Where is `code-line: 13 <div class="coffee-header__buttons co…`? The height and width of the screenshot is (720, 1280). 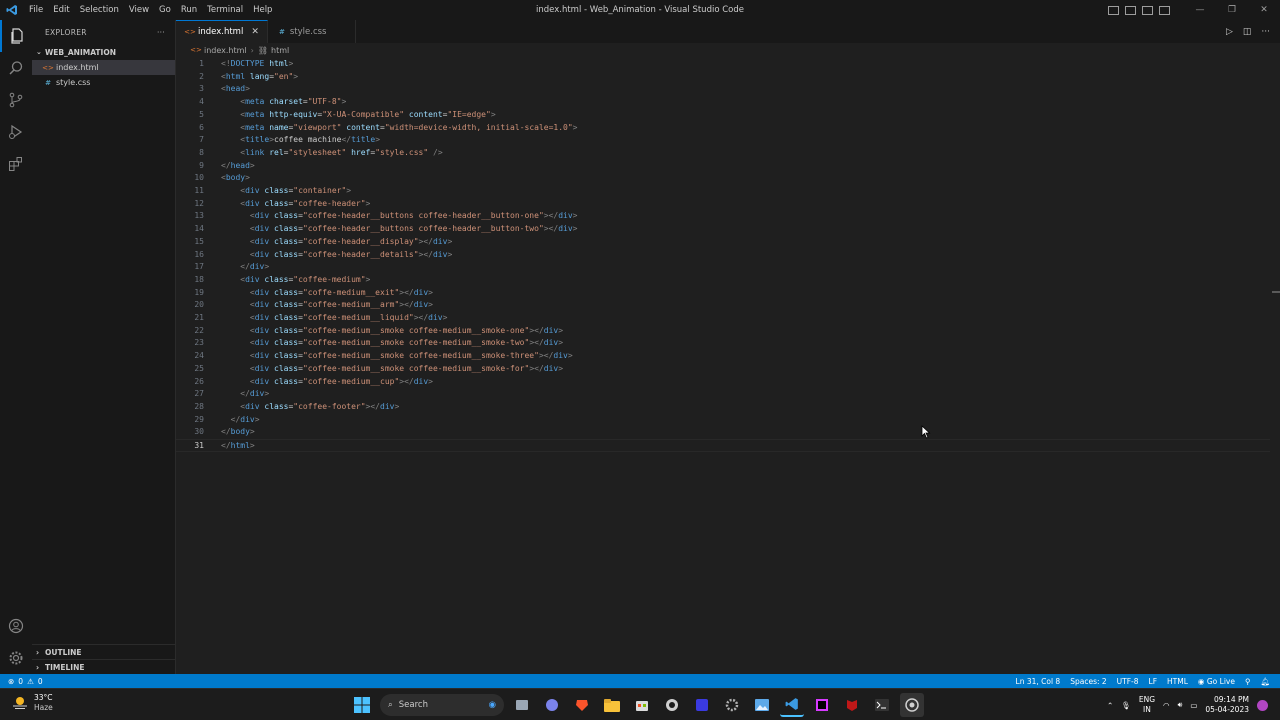
code-line: 13 <div class="coffee-header__buttons co… is located at coordinates (723, 216).